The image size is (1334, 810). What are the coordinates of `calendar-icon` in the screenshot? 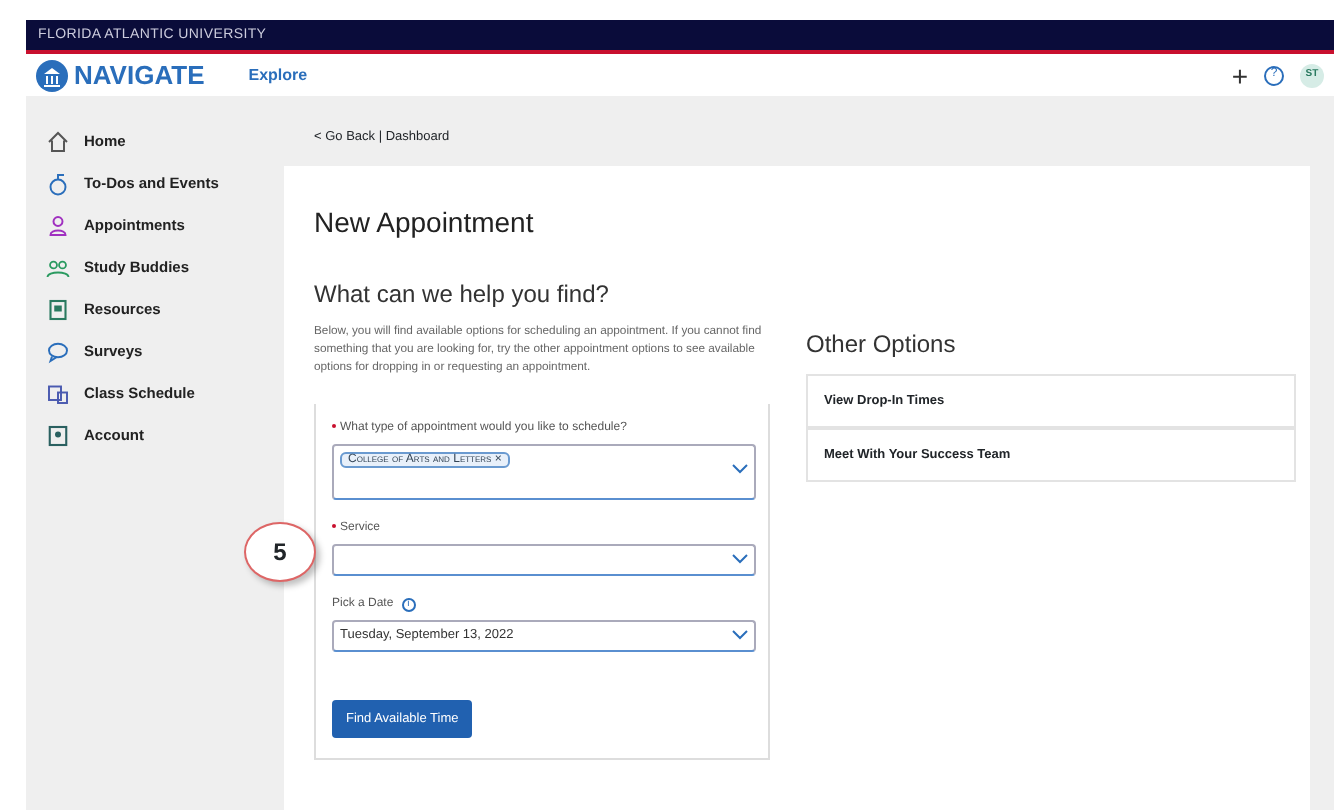 It's located at (58, 393).